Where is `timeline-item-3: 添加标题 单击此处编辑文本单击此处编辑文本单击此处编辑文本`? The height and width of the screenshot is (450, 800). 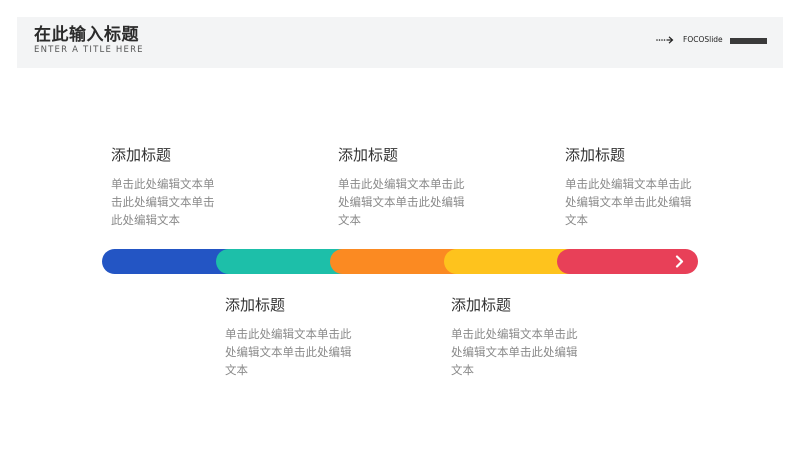 timeline-item-3: 添加标题 单击此处编辑文本单击此处编辑文本单击此处编辑文本 is located at coordinates (408, 187).